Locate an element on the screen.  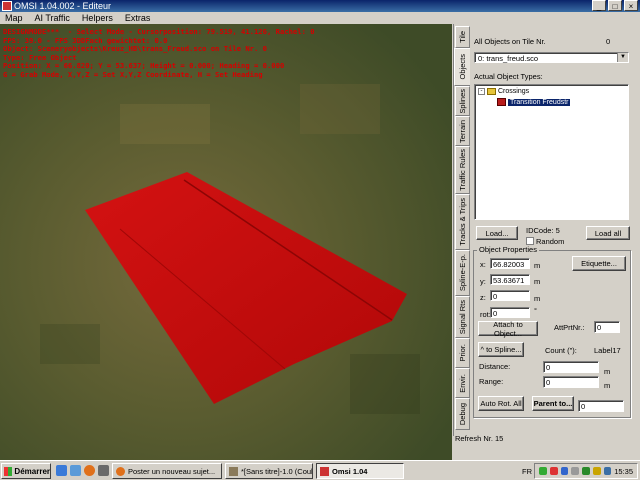
object-types-tree: - Crossings Transition Freudstr is located at coordinates (551, 152).